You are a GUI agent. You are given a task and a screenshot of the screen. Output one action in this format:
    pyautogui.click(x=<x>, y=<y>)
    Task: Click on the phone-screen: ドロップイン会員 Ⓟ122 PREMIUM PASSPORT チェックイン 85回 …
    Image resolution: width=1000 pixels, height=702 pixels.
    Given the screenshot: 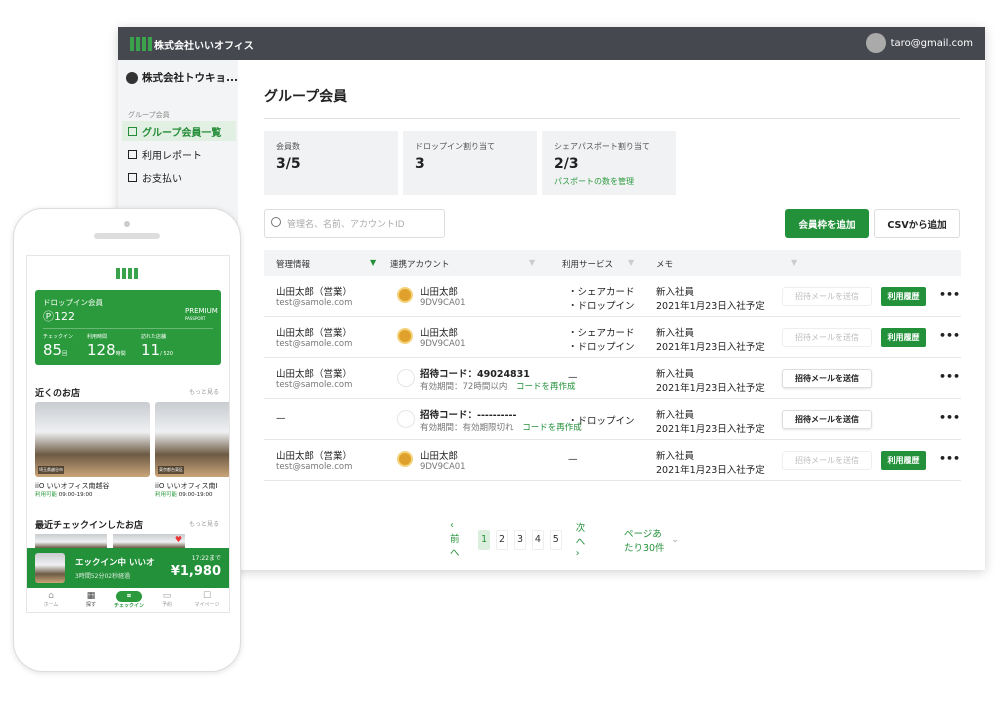 What is the action you would take?
    pyautogui.click(x=128, y=434)
    